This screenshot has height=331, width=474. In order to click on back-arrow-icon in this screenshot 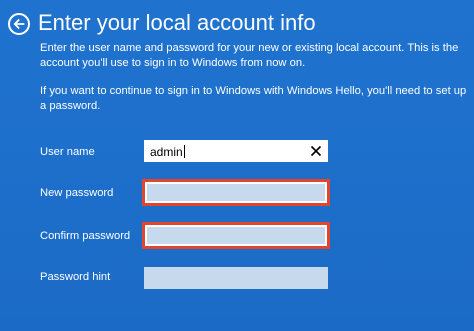, I will do `click(19, 24)`.